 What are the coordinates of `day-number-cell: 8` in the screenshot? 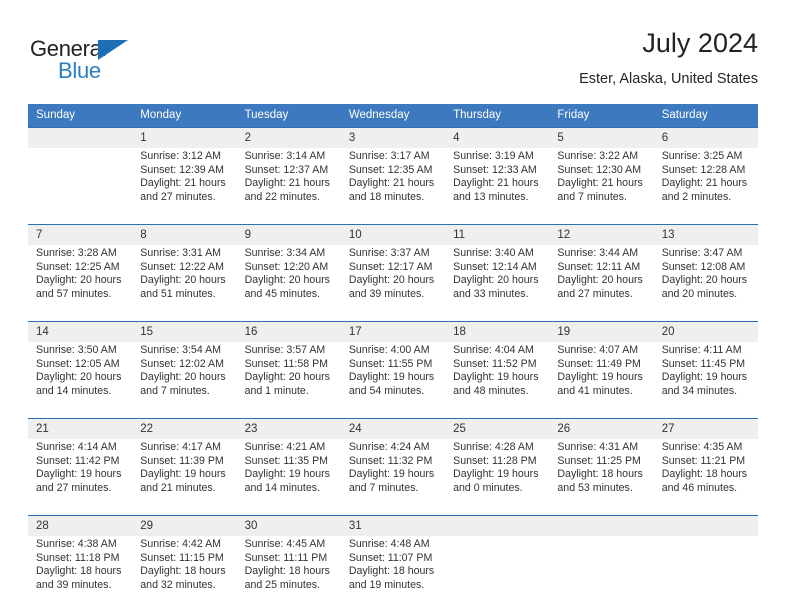 It's located at (184, 234).